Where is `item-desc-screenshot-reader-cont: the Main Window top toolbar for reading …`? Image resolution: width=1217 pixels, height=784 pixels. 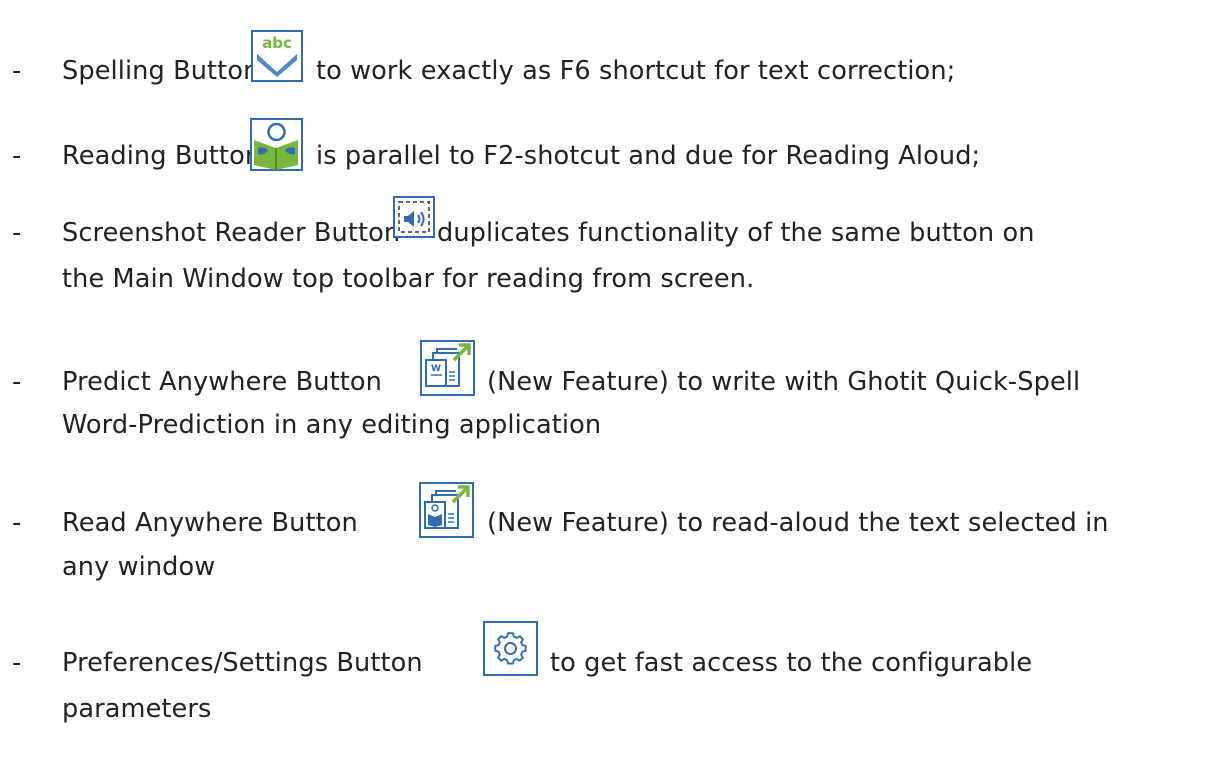
item-desc-screenshot-reader-cont: the Main Window top toolbar for reading … is located at coordinates (408, 279).